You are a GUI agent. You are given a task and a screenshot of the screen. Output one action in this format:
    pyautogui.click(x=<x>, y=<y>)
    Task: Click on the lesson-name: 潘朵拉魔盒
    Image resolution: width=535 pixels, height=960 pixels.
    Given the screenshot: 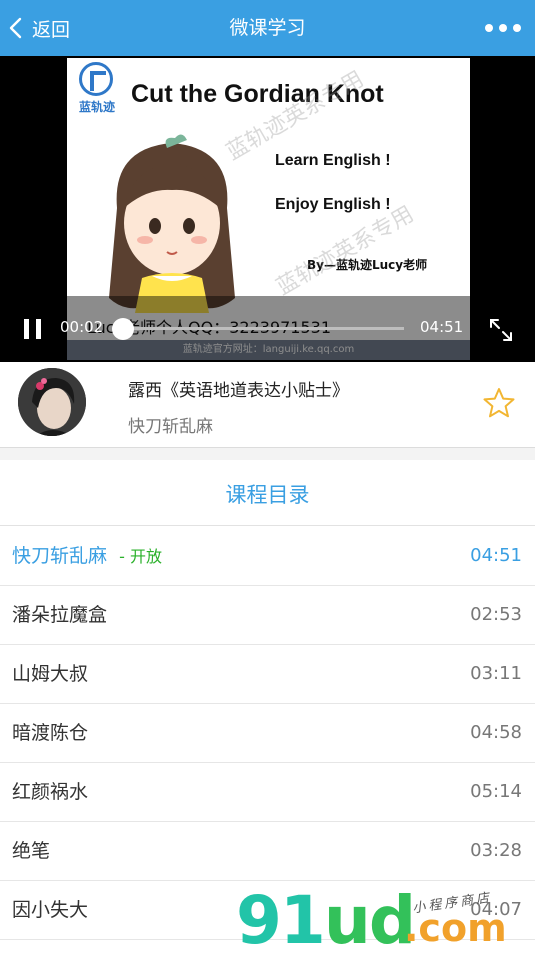 What is the action you would take?
    pyautogui.click(x=60, y=615)
    